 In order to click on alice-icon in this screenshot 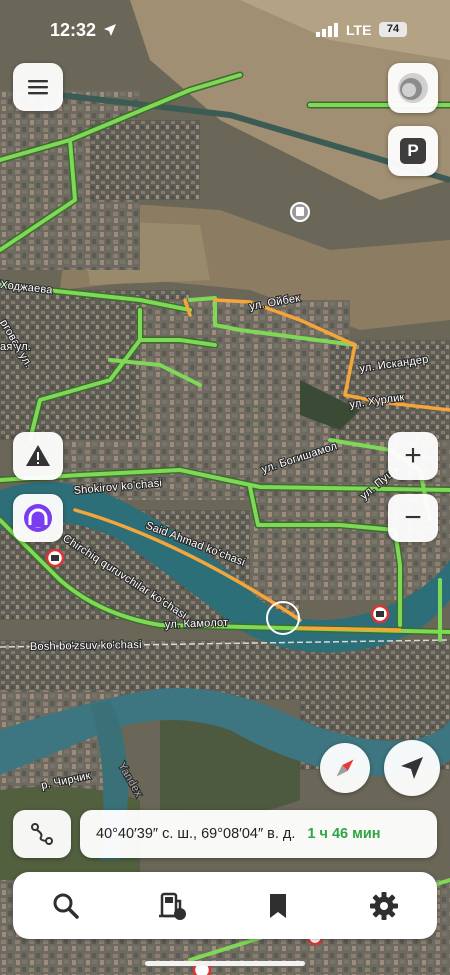, I will do `click(38, 518)`.